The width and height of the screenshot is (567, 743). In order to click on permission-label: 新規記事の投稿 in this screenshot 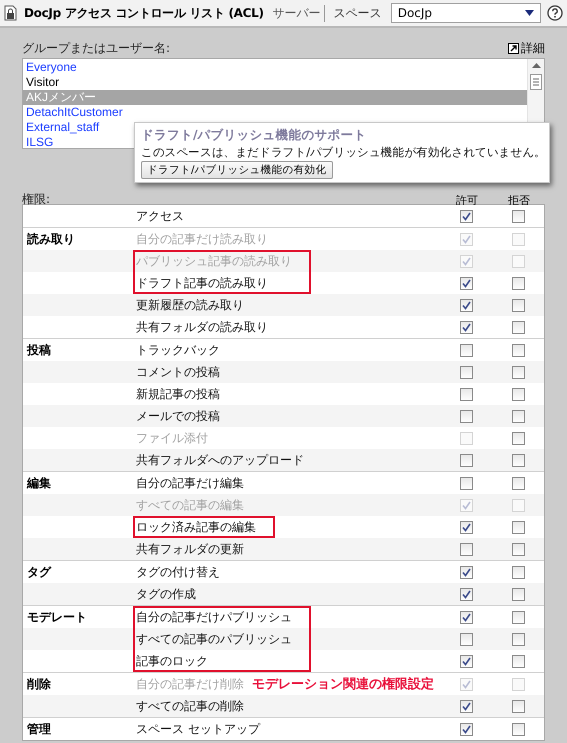, I will do `click(178, 394)`.